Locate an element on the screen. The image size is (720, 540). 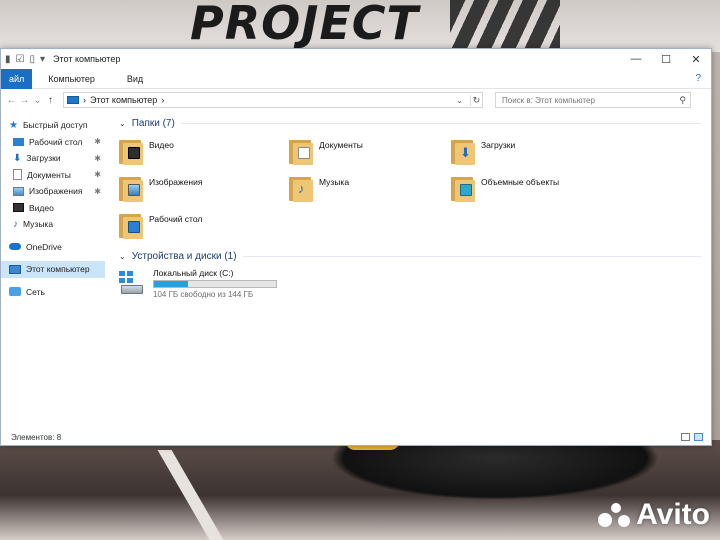
window-controls: — ☐ ✕ is located at coordinates (666, 59).